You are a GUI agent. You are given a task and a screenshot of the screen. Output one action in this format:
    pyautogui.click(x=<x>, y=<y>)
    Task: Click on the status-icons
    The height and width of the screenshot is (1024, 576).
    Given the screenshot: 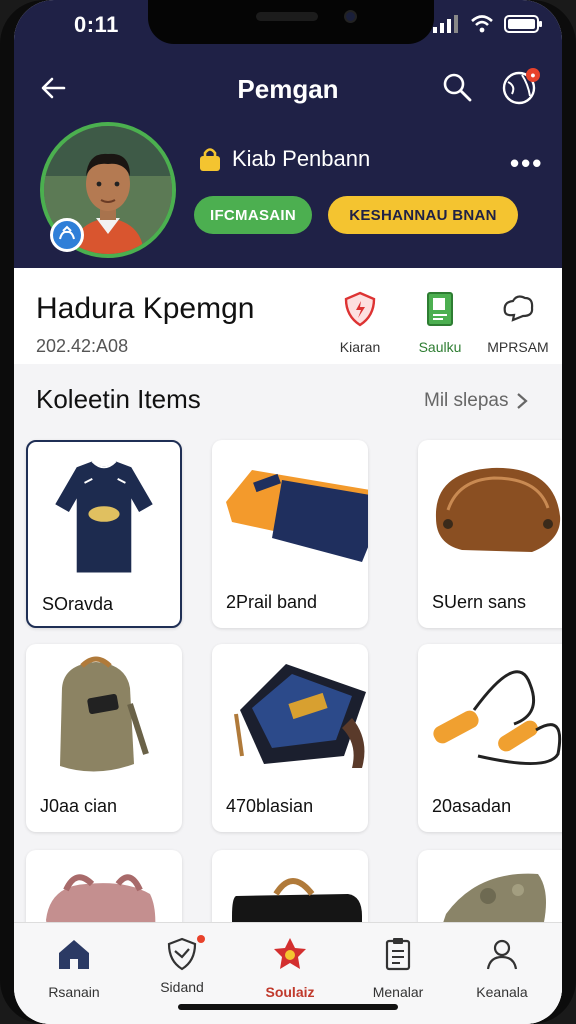 What is the action you would take?
    pyautogui.click(x=488, y=24)
    